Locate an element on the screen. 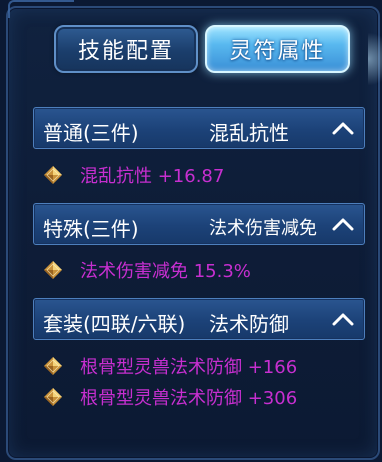 The image size is (382, 462). frame-corner-ornament is located at coordinates (41, 9).